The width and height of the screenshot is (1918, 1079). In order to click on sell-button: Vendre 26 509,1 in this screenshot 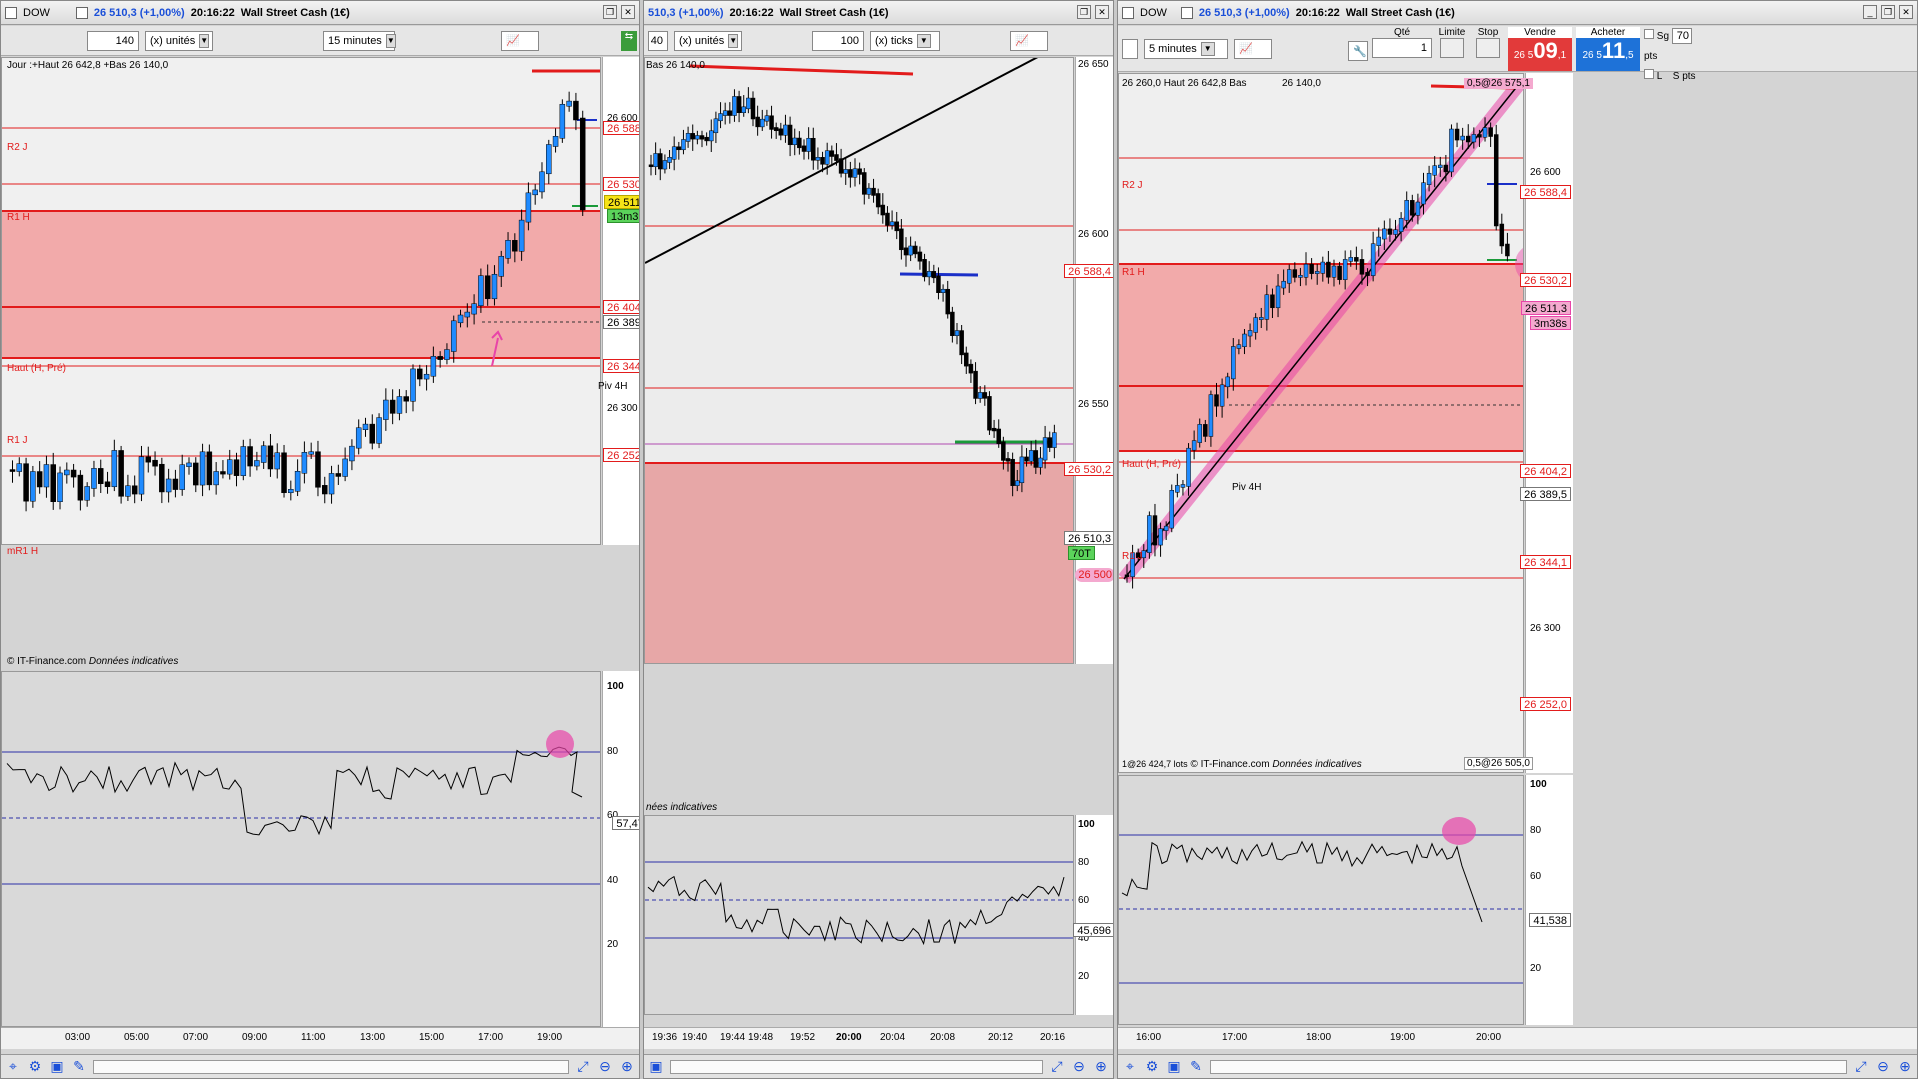, I will do `click(1540, 49)`.